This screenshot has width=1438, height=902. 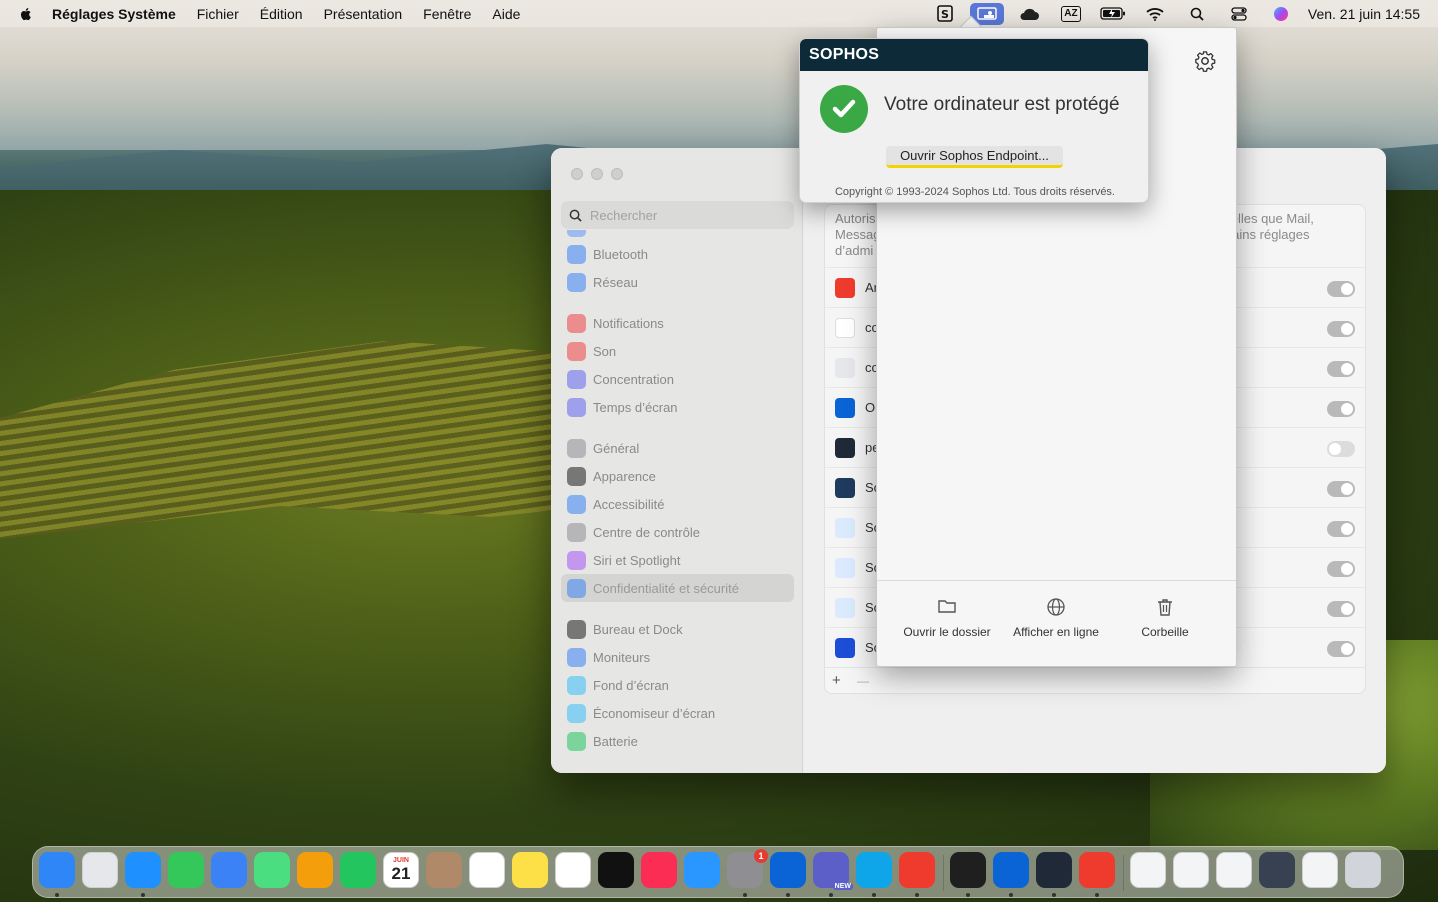 What do you see at coordinates (1165, 632) in the screenshot?
I see `recycle-bin-label: Corbeille` at bounding box center [1165, 632].